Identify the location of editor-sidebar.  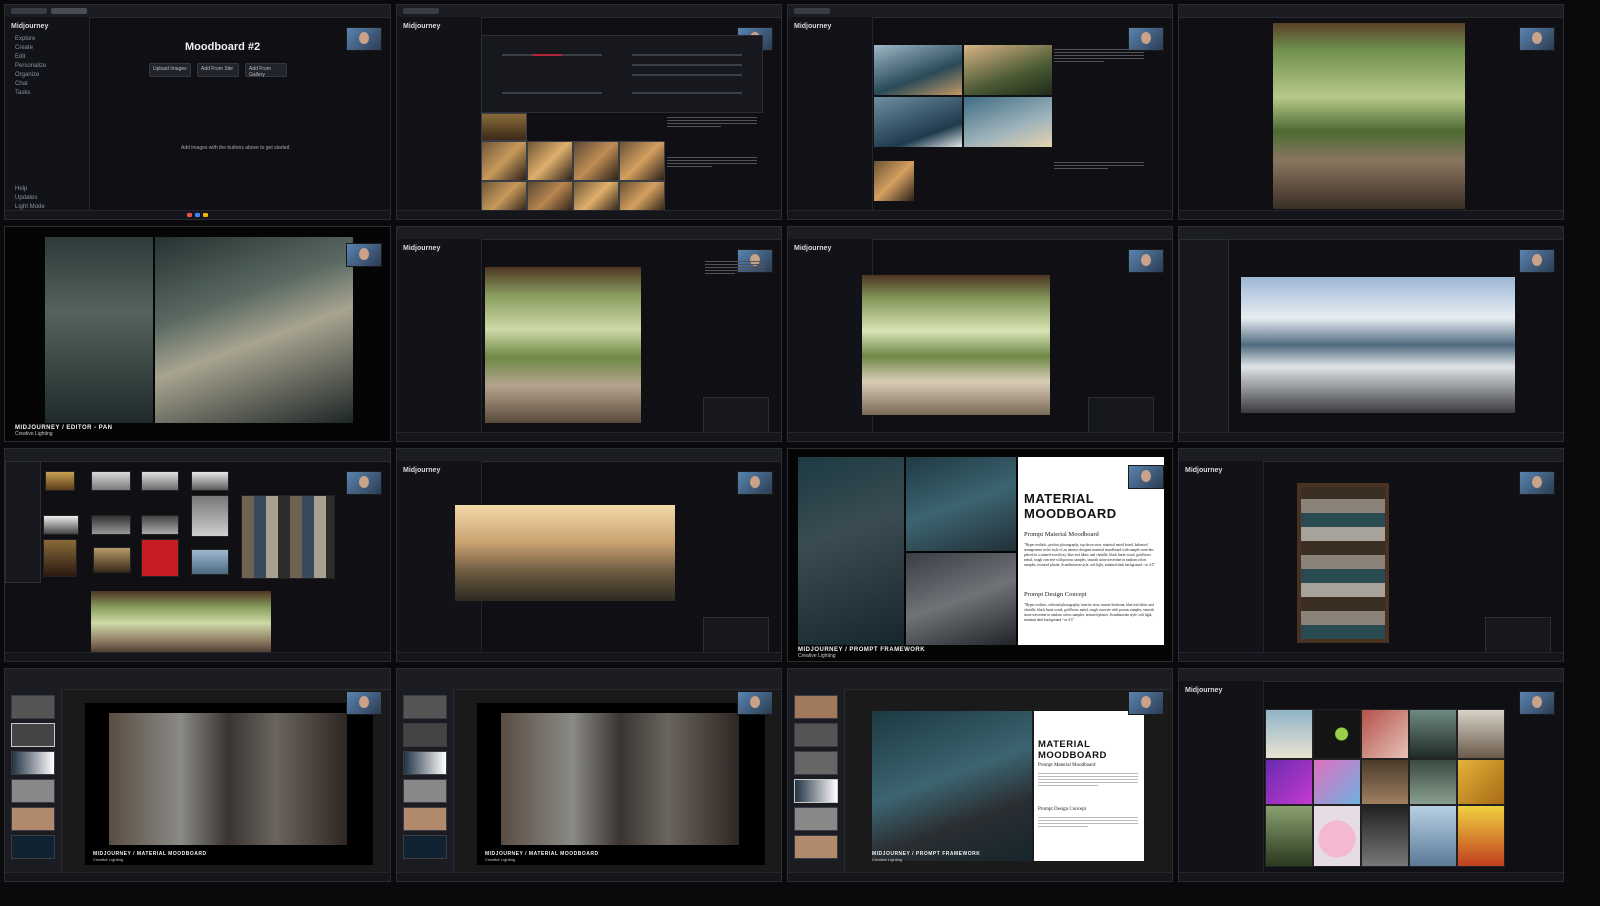
(1204, 338).